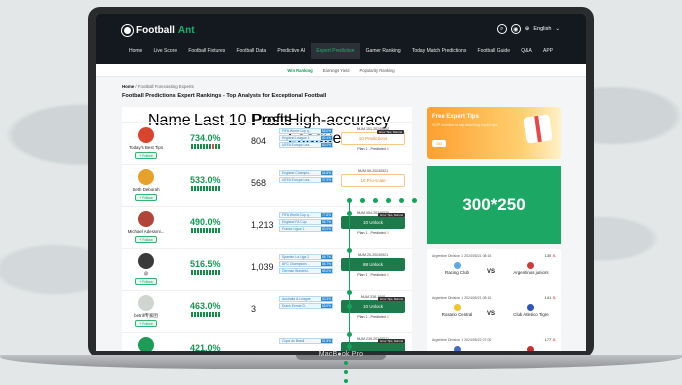 Image resolution: width=682 pixels, height=385 pixels. Describe the element at coordinates (335, 51) in the screenshot. I see `nav-item: Expert Prediction` at that location.